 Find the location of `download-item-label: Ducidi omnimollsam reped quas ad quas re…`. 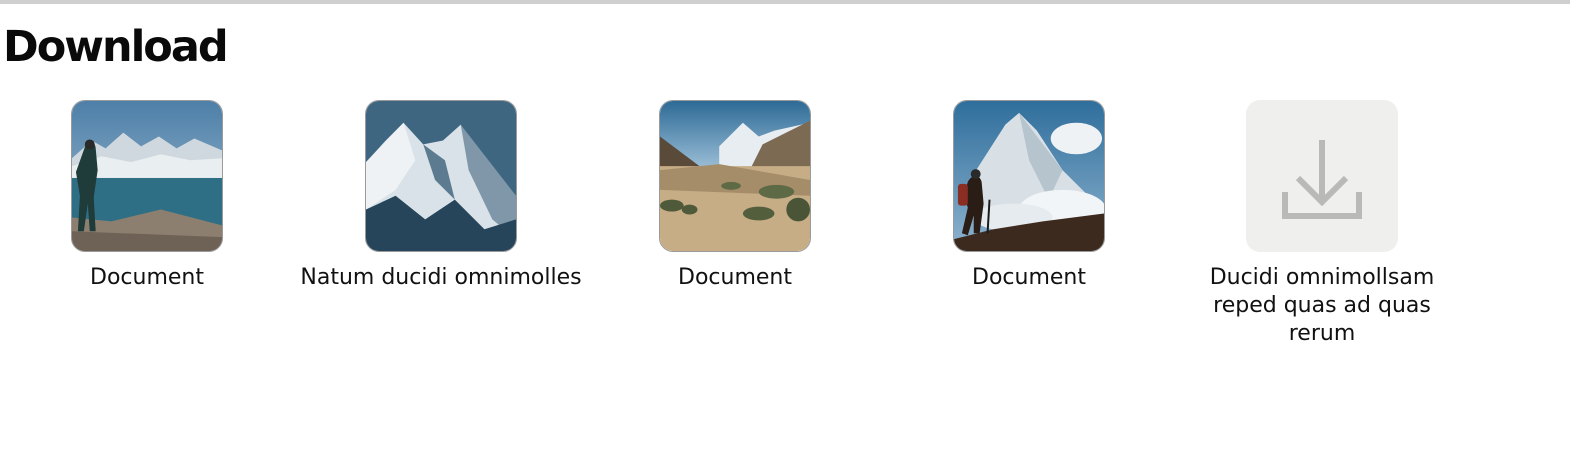

download-item-label: Ducidi omnimollsam reped quas ad quas re… is located at coordinates (1322, 305).